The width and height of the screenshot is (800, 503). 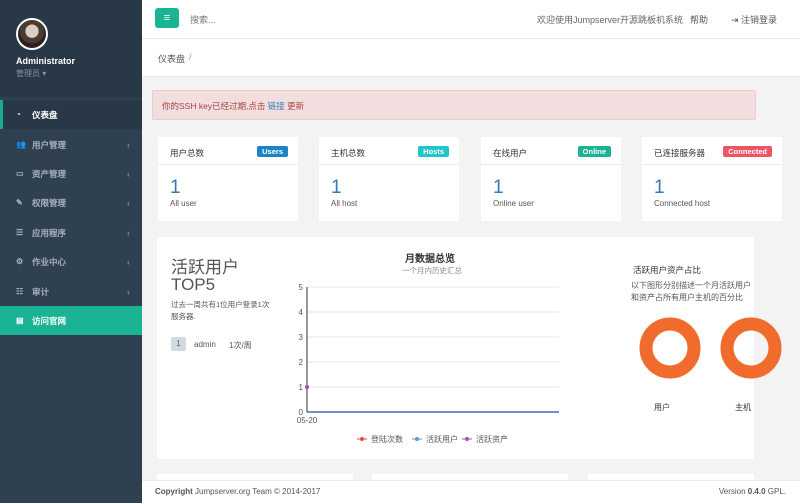 What do you see at coordinates (178, 344) in the screenshot?
I see `rank-badge: 1` at bounding box center [178, 344].